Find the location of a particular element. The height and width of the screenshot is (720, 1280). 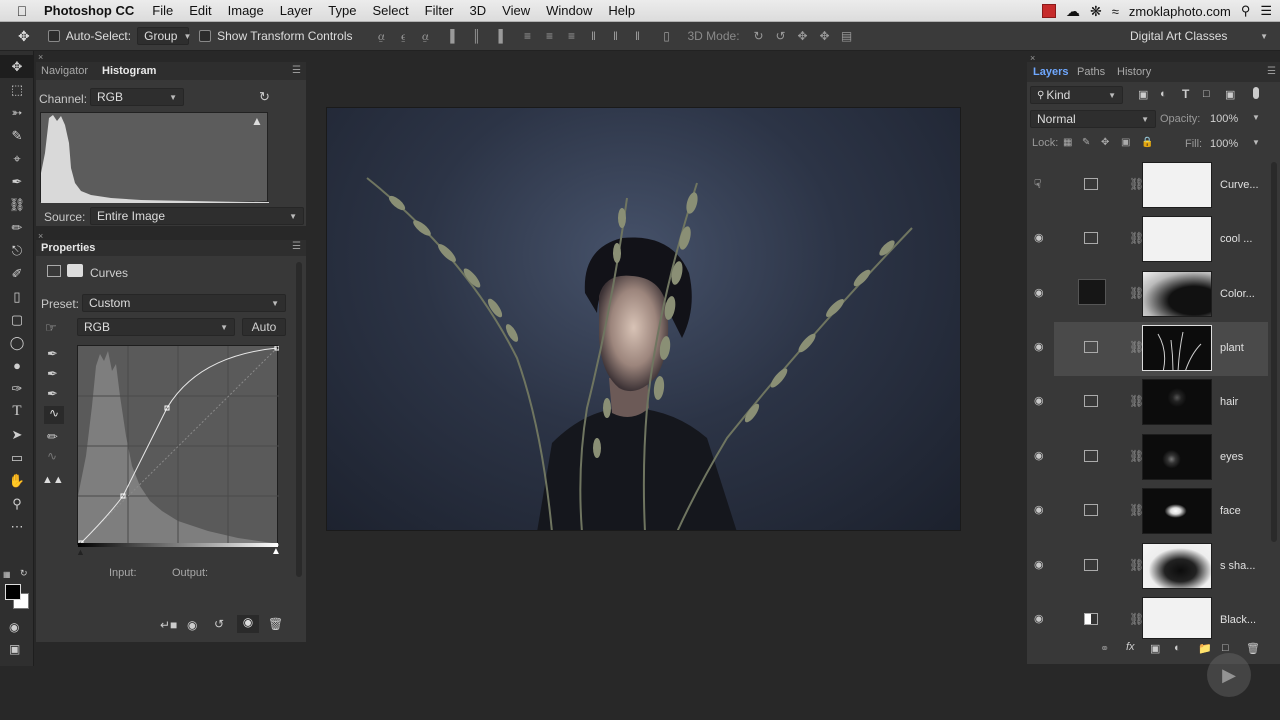

history-brush-tool: ✐ is located at coordinates (17, 273).